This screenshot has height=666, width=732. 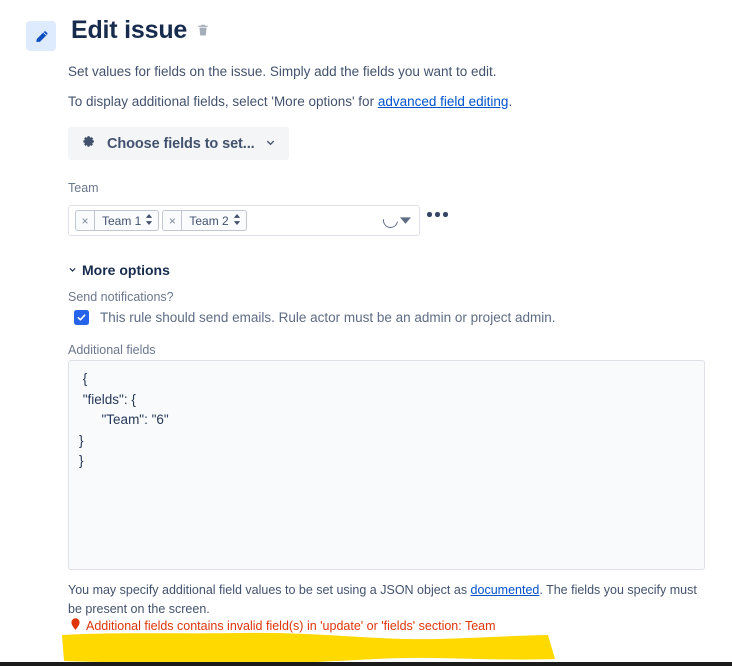 What do you see at coordinates (209, 220) in the screenshot?
I see `tag-label: Team 2` at bounding box center [209, 220].